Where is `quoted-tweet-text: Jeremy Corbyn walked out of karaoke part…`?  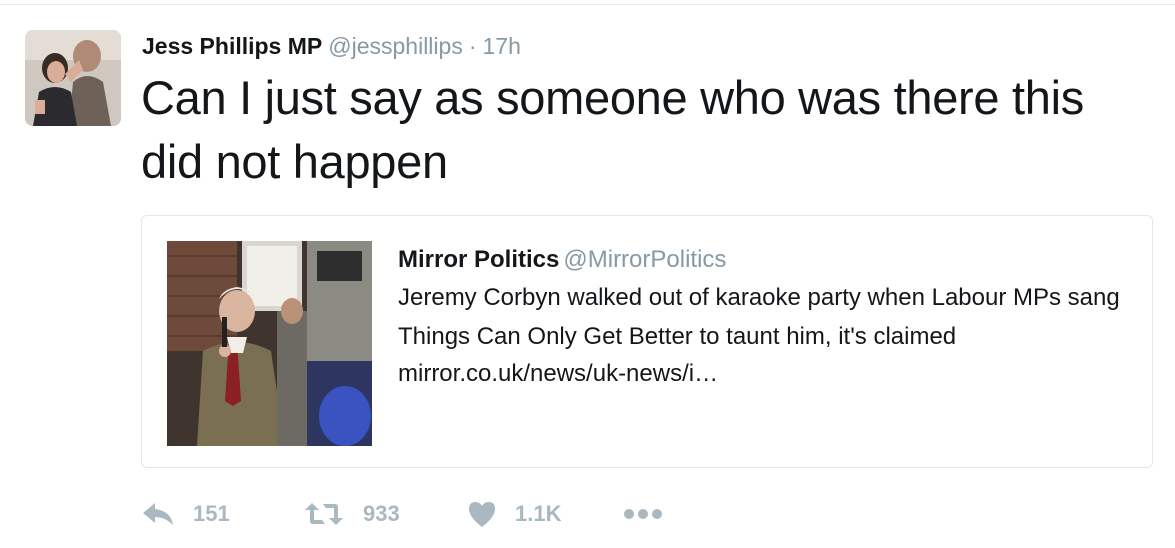
quoted-tweet-text: Jeremy Corbyn walked out of karaoke part… is located at coordinates (759, 317).